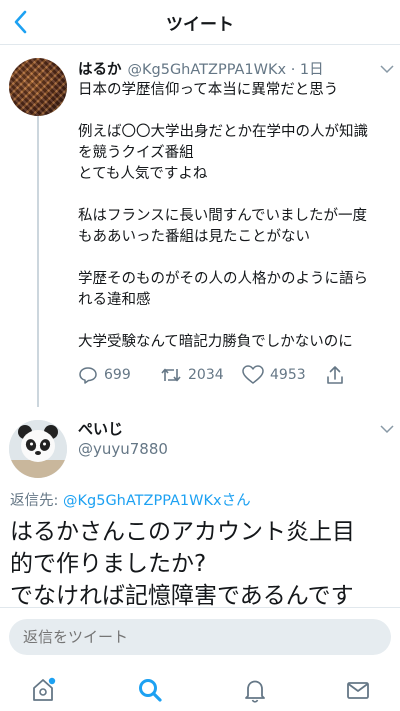 Image resolution: width=400 pixels, height=711 pixels. I want to click on retweet-icon, so click(171, 375).